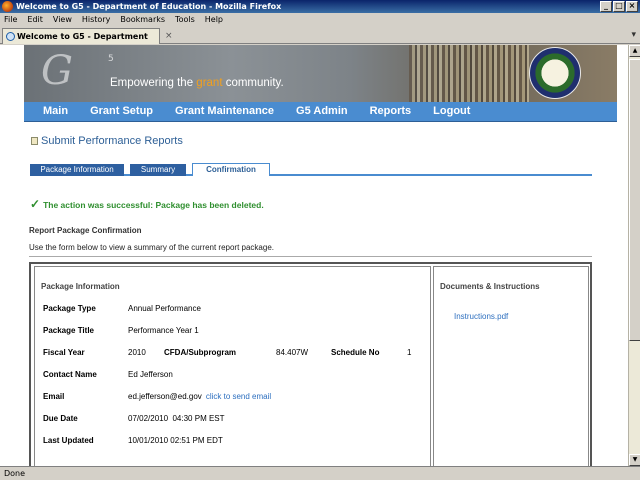 The width and height of the screenshot is (640, 480). I want to click on fiscal-year-label: Fiscal Year, so click(64, 352).